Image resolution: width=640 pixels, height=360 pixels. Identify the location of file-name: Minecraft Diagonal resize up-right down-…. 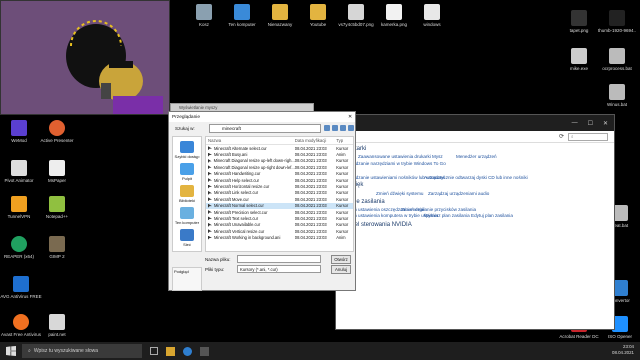
(250, 167).